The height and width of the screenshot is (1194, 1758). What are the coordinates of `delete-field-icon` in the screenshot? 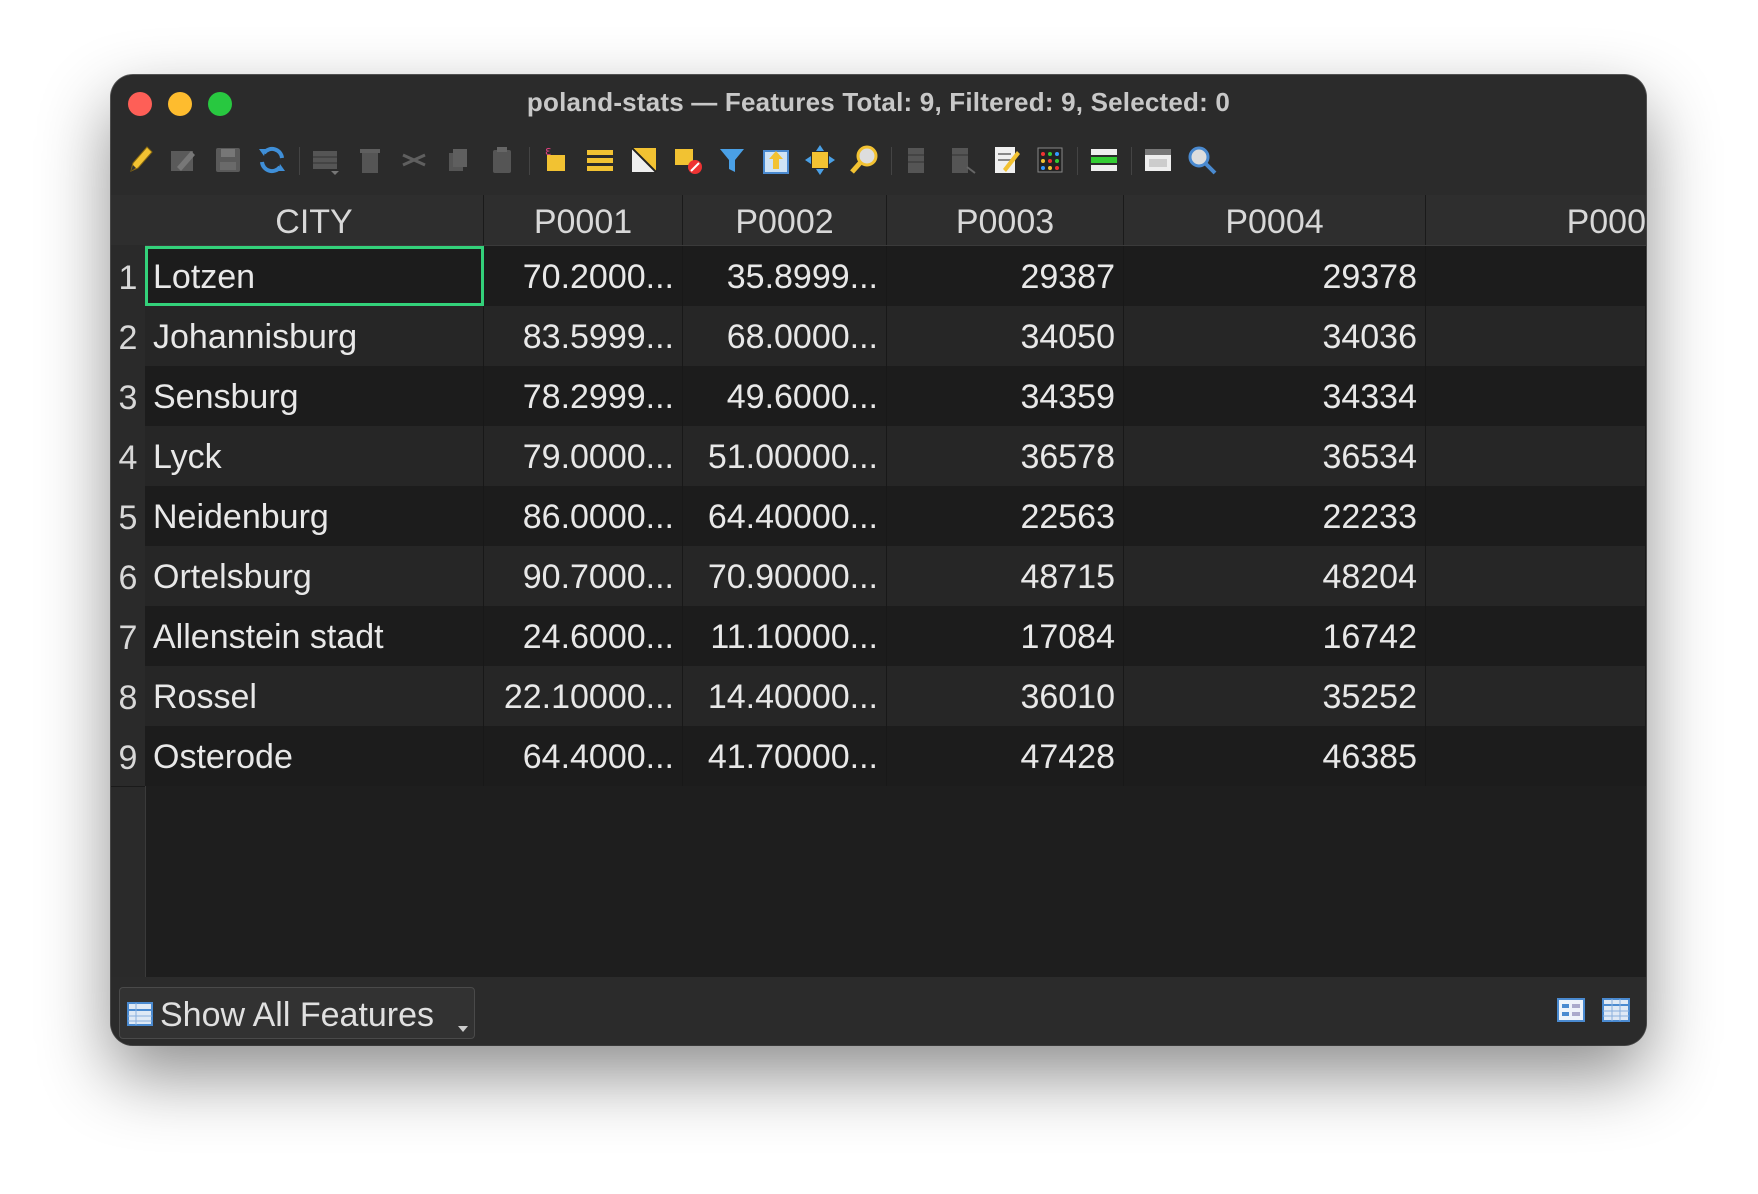 It's located at (962, 160).